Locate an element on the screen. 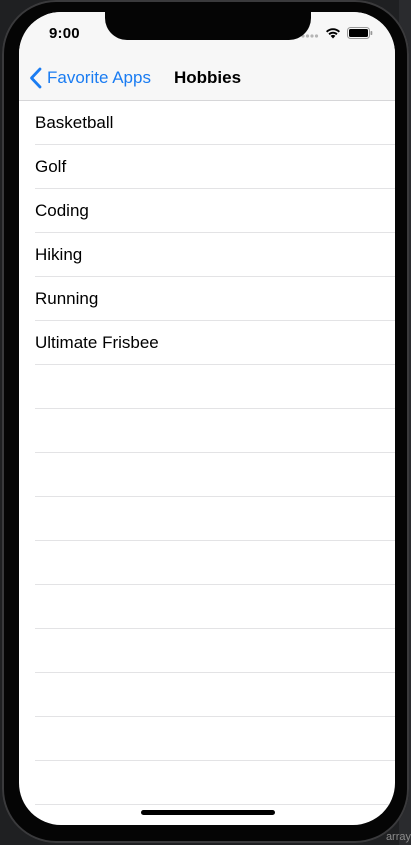  page-title: Hobbies is located at coordinates (208, 77).